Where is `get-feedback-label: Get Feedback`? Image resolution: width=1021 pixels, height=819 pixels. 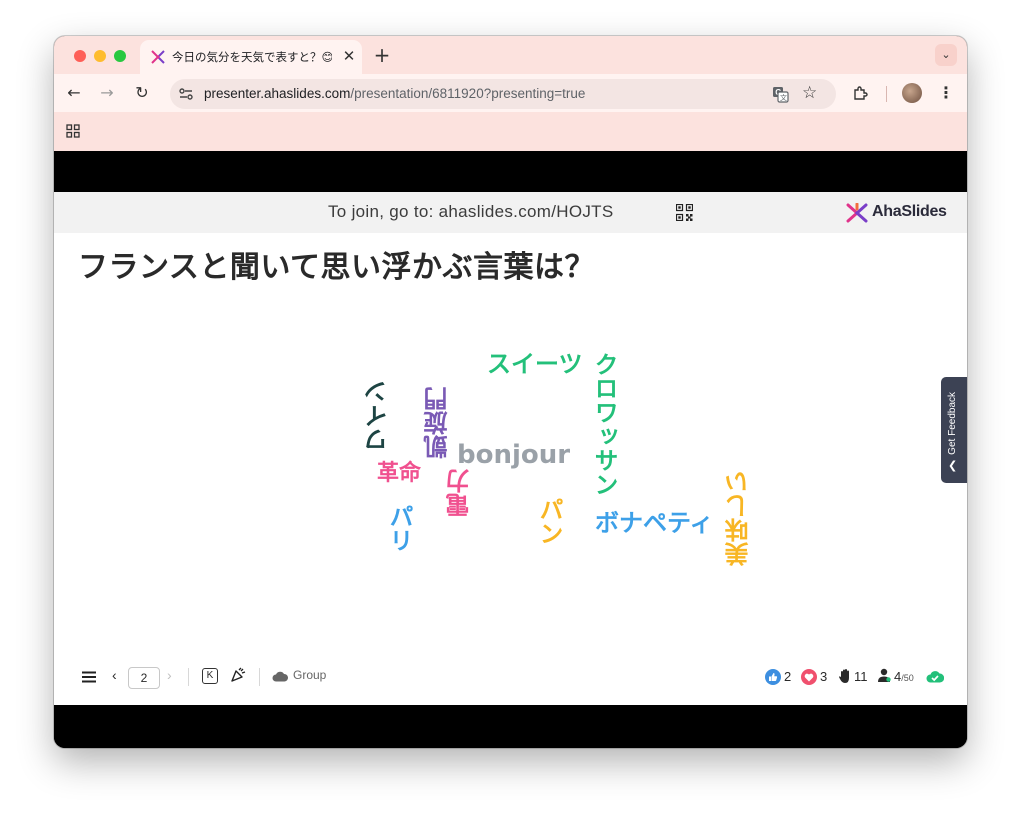 get-feedback-label: Get Feedback is located at coordinates (952, 423).